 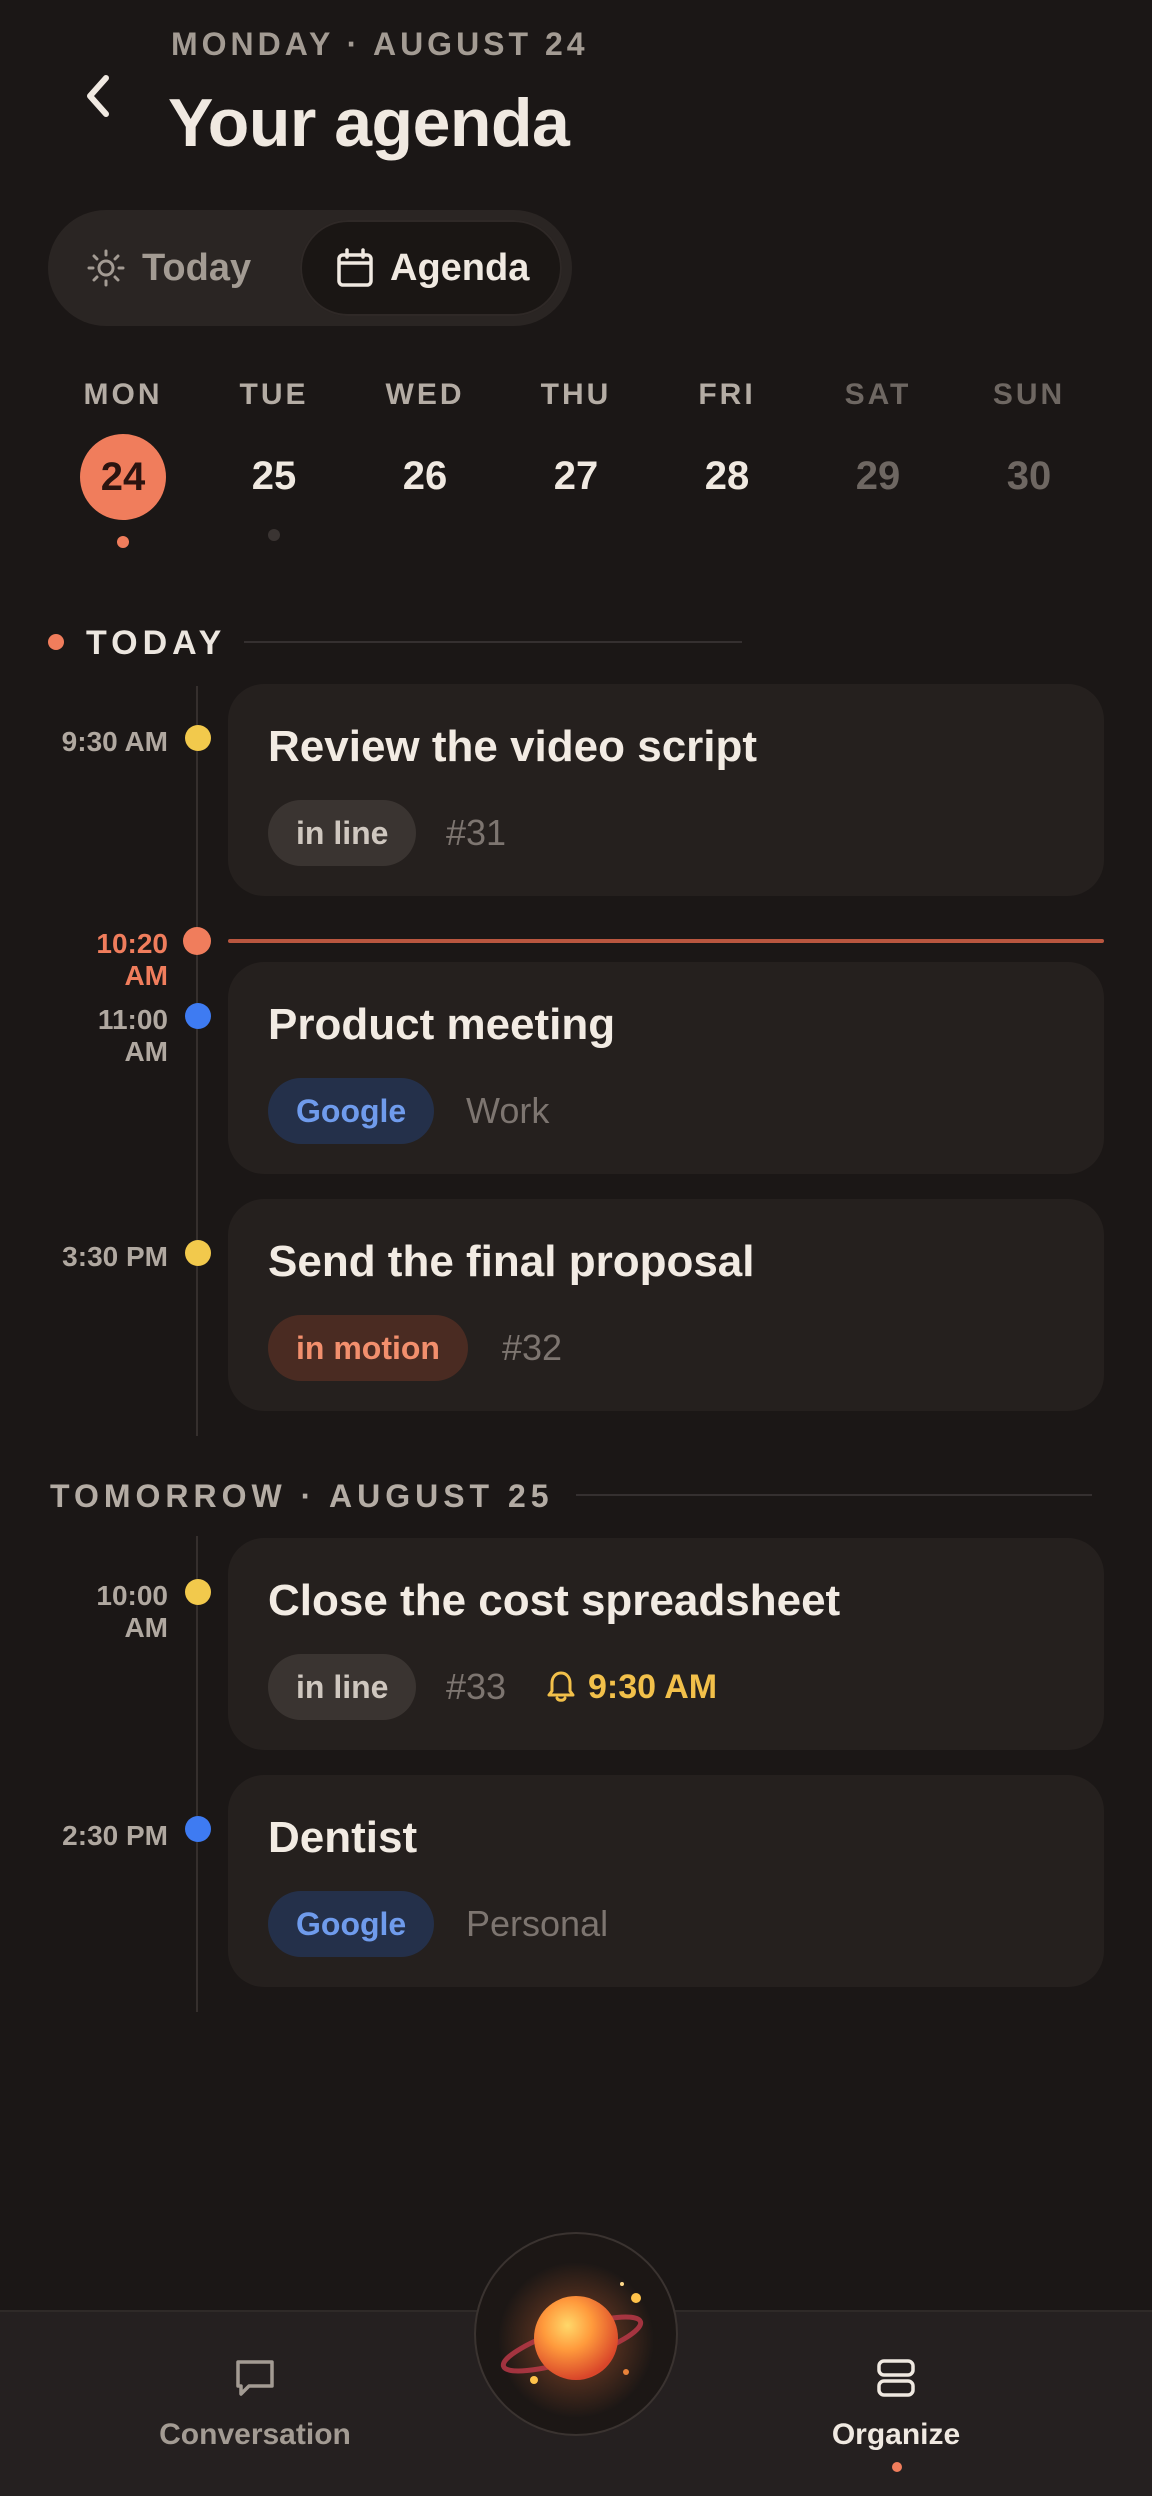 What do you see at coordinates (425, 438) in the screenshot?
I see `day-wed: WED 26` at bounding box center [425, 438].